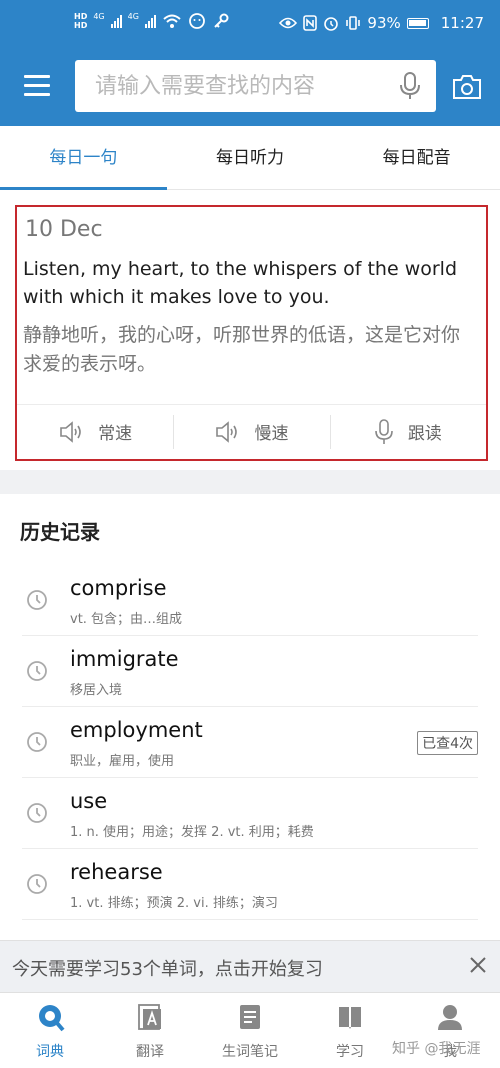 This screenshot has width=500, height=1068. I want to click on close-icon, so click(478, 965).